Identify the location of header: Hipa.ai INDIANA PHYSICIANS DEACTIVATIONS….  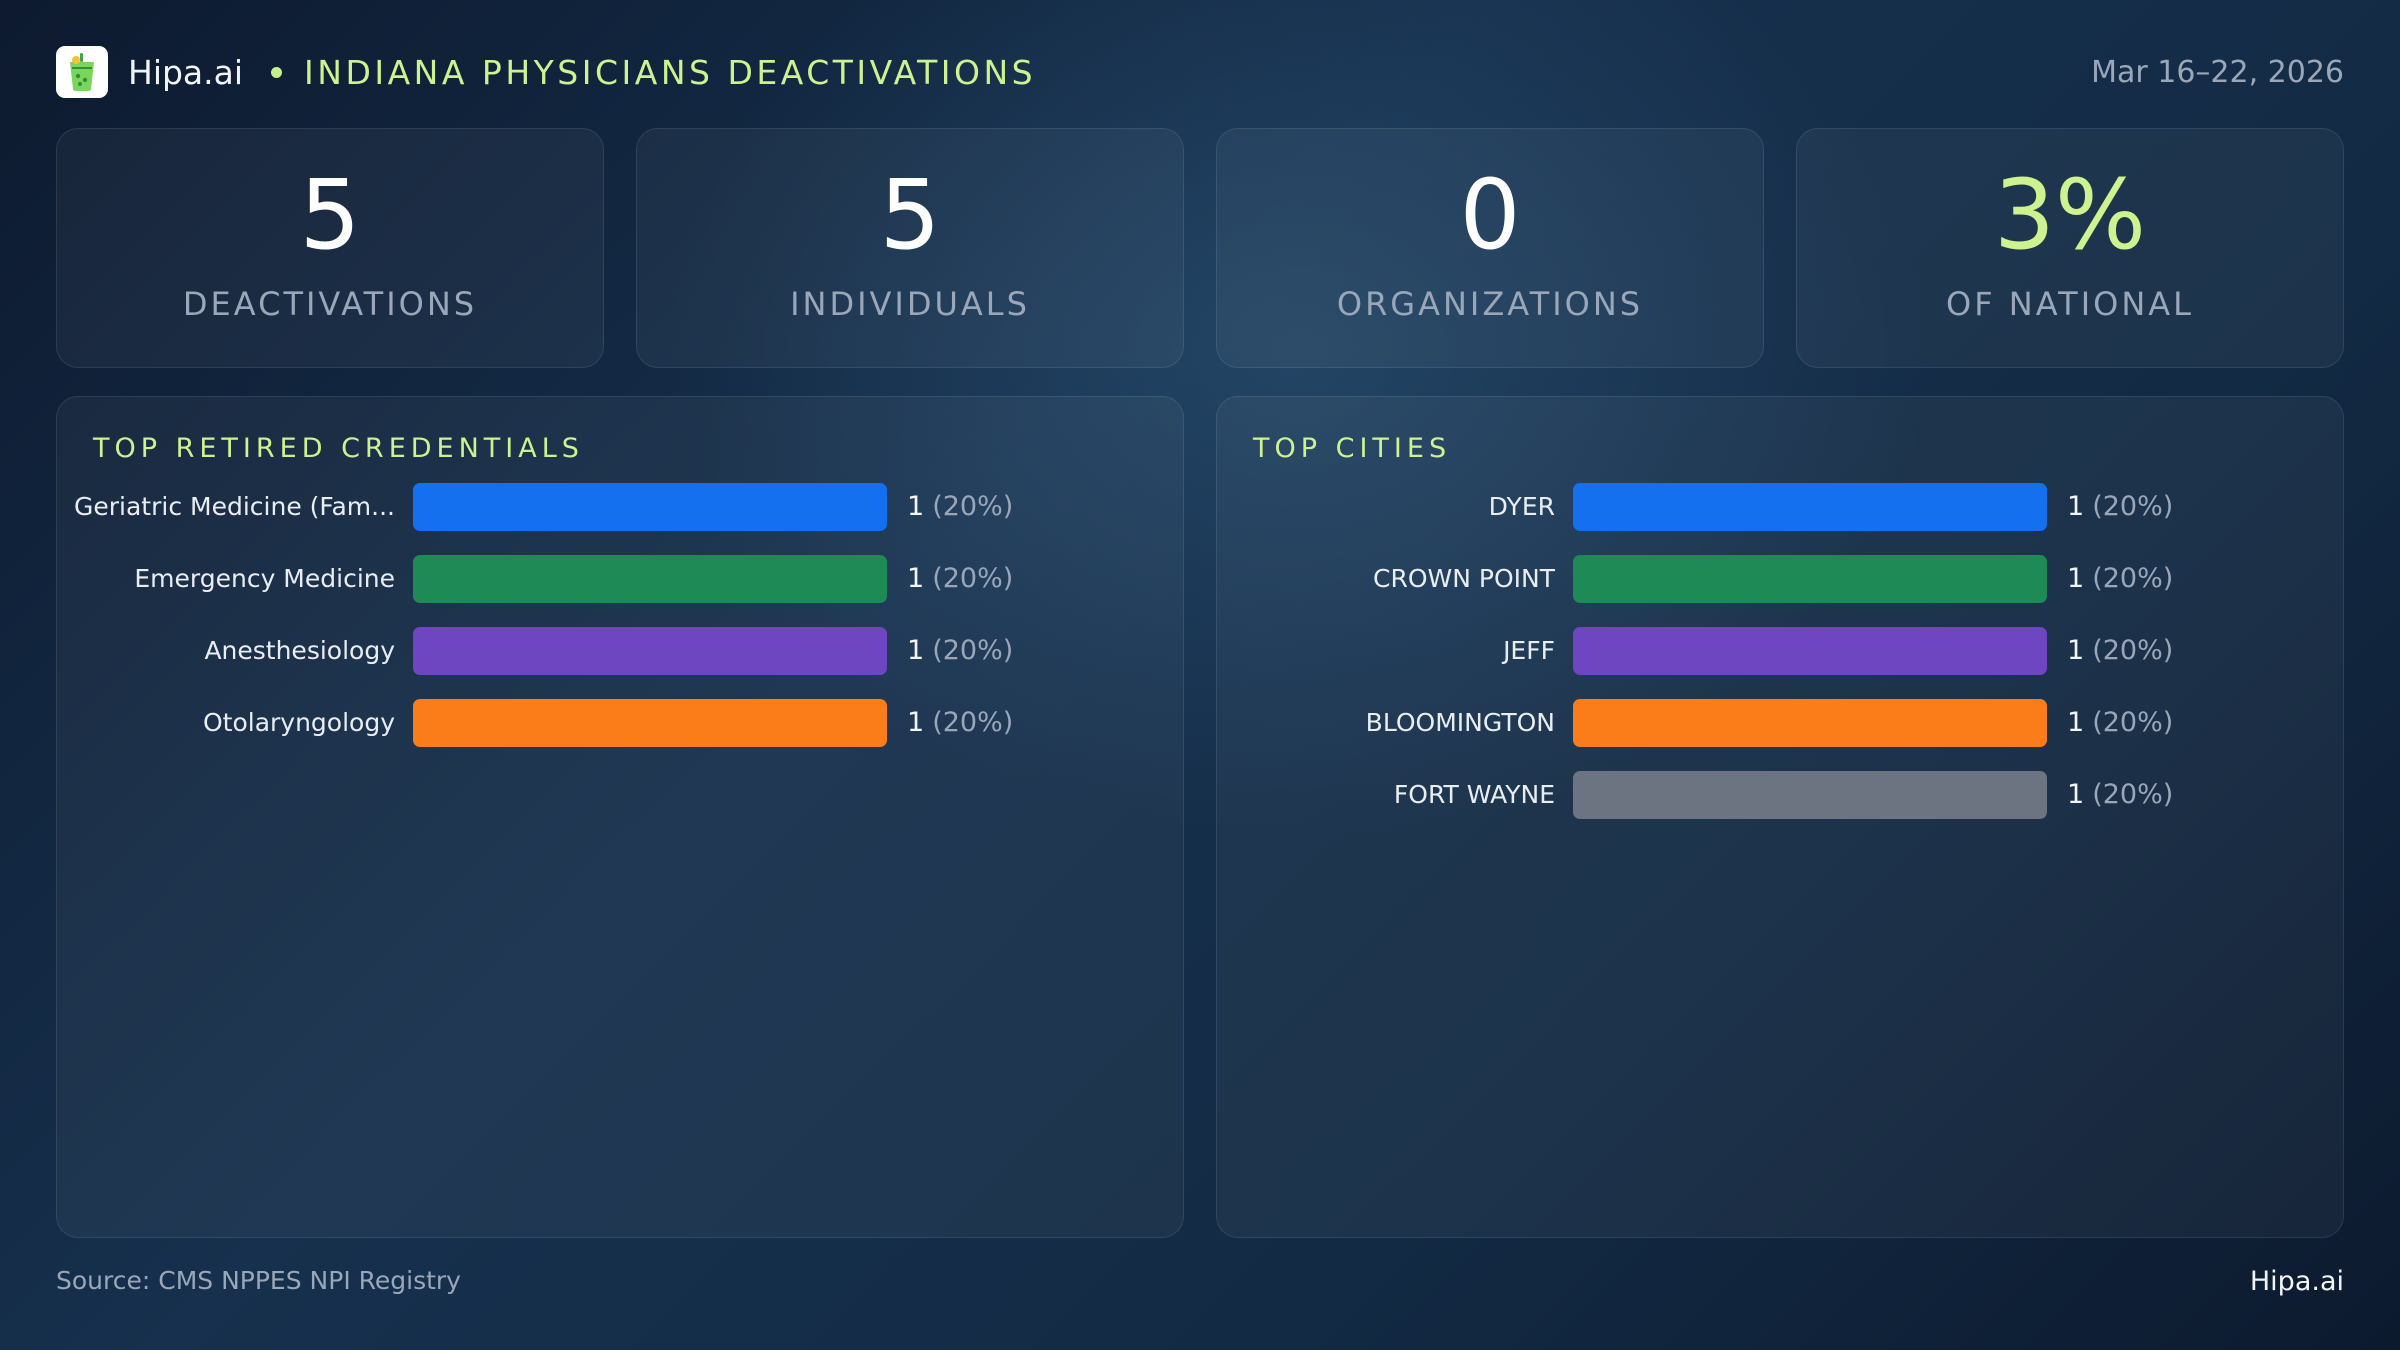
(1200, 72).